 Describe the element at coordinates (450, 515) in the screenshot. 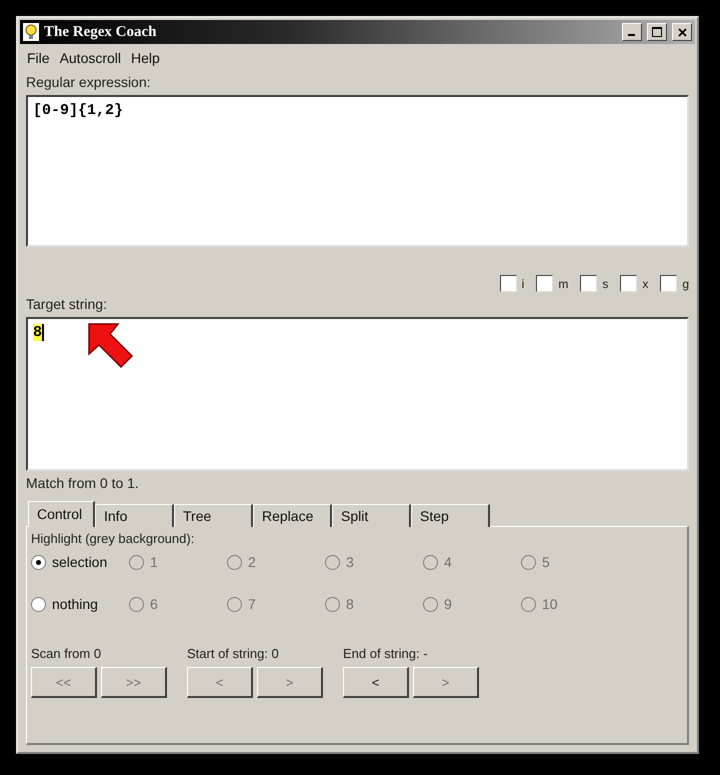

I see `tab: Step` at that location.